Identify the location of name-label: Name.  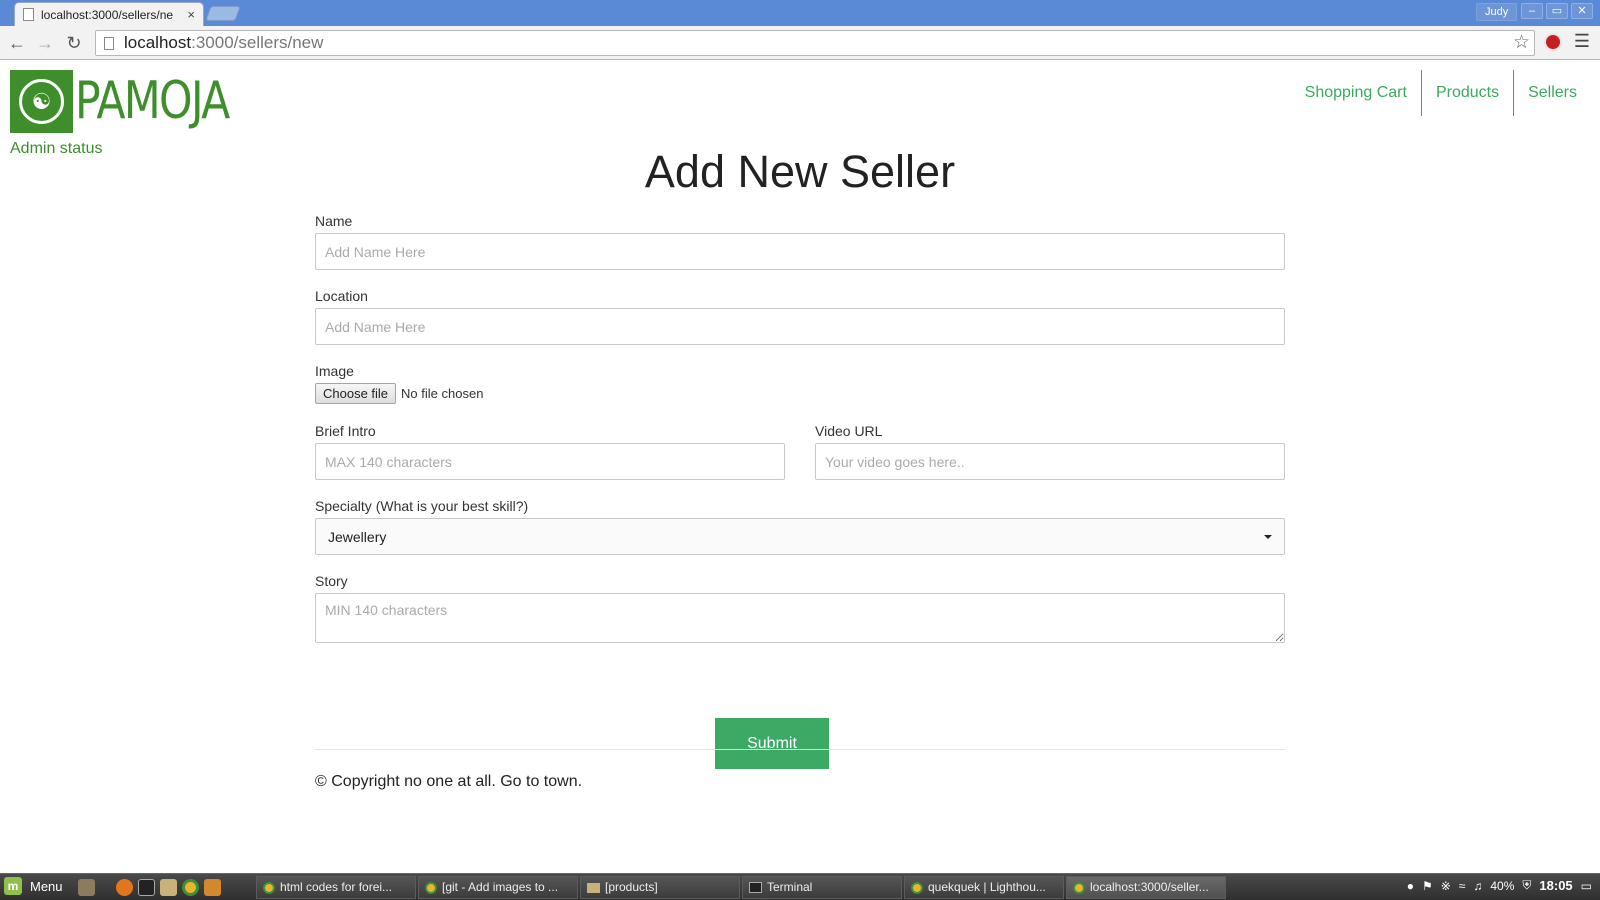
(334, 221).